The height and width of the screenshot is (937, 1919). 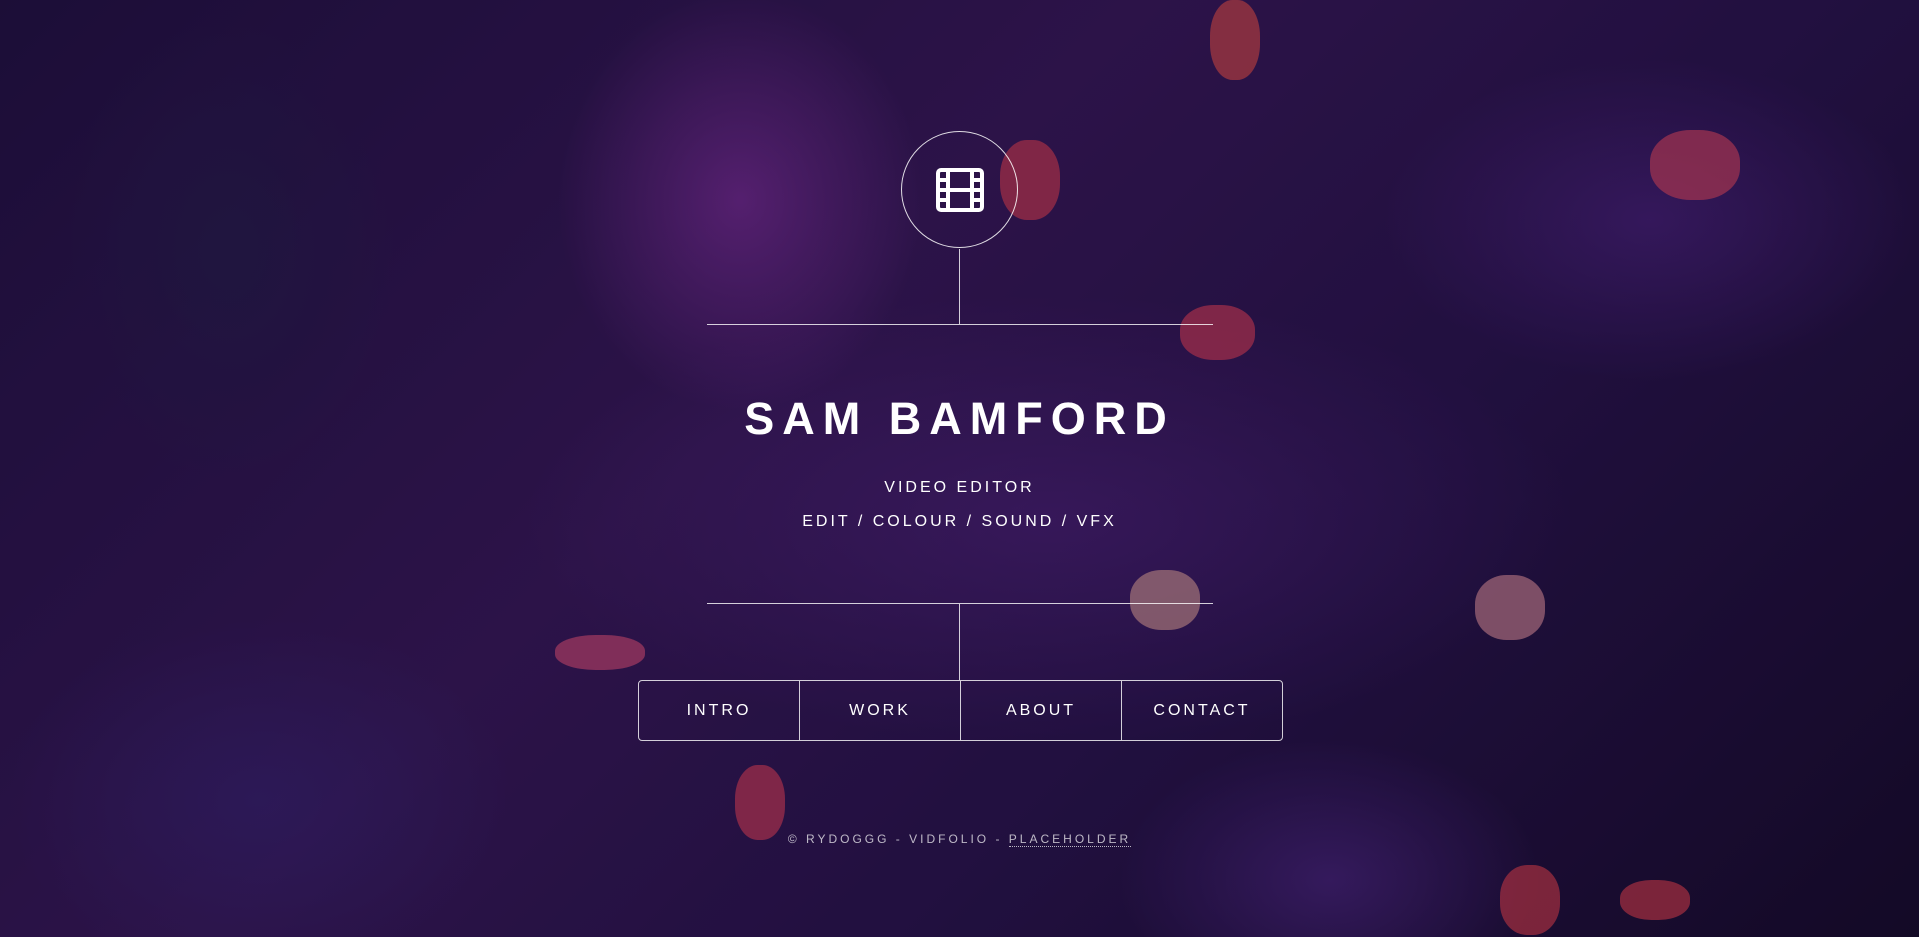 I want to click on connector-line-bottom, so click(x=959, y=642).